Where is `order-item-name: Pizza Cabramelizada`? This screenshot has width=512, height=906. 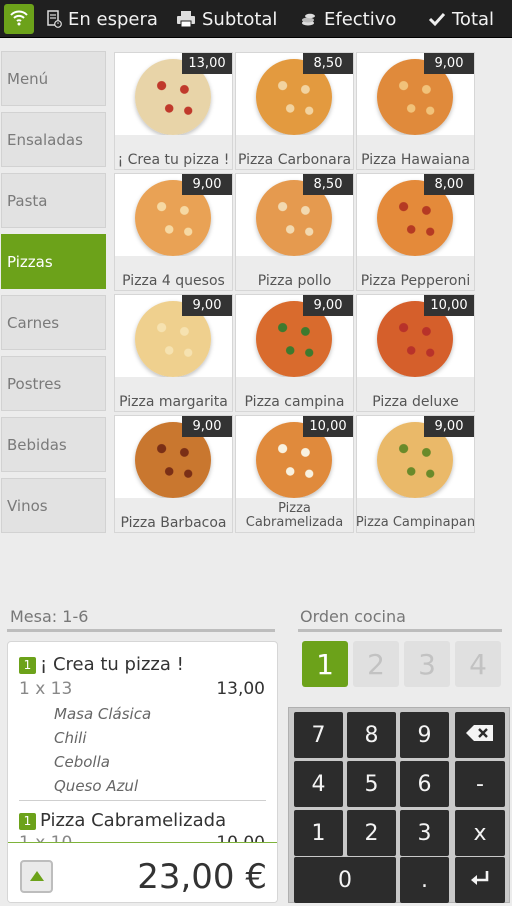
order-item-name: Pizza Cabramelizada is located at coordinates (133, 820).